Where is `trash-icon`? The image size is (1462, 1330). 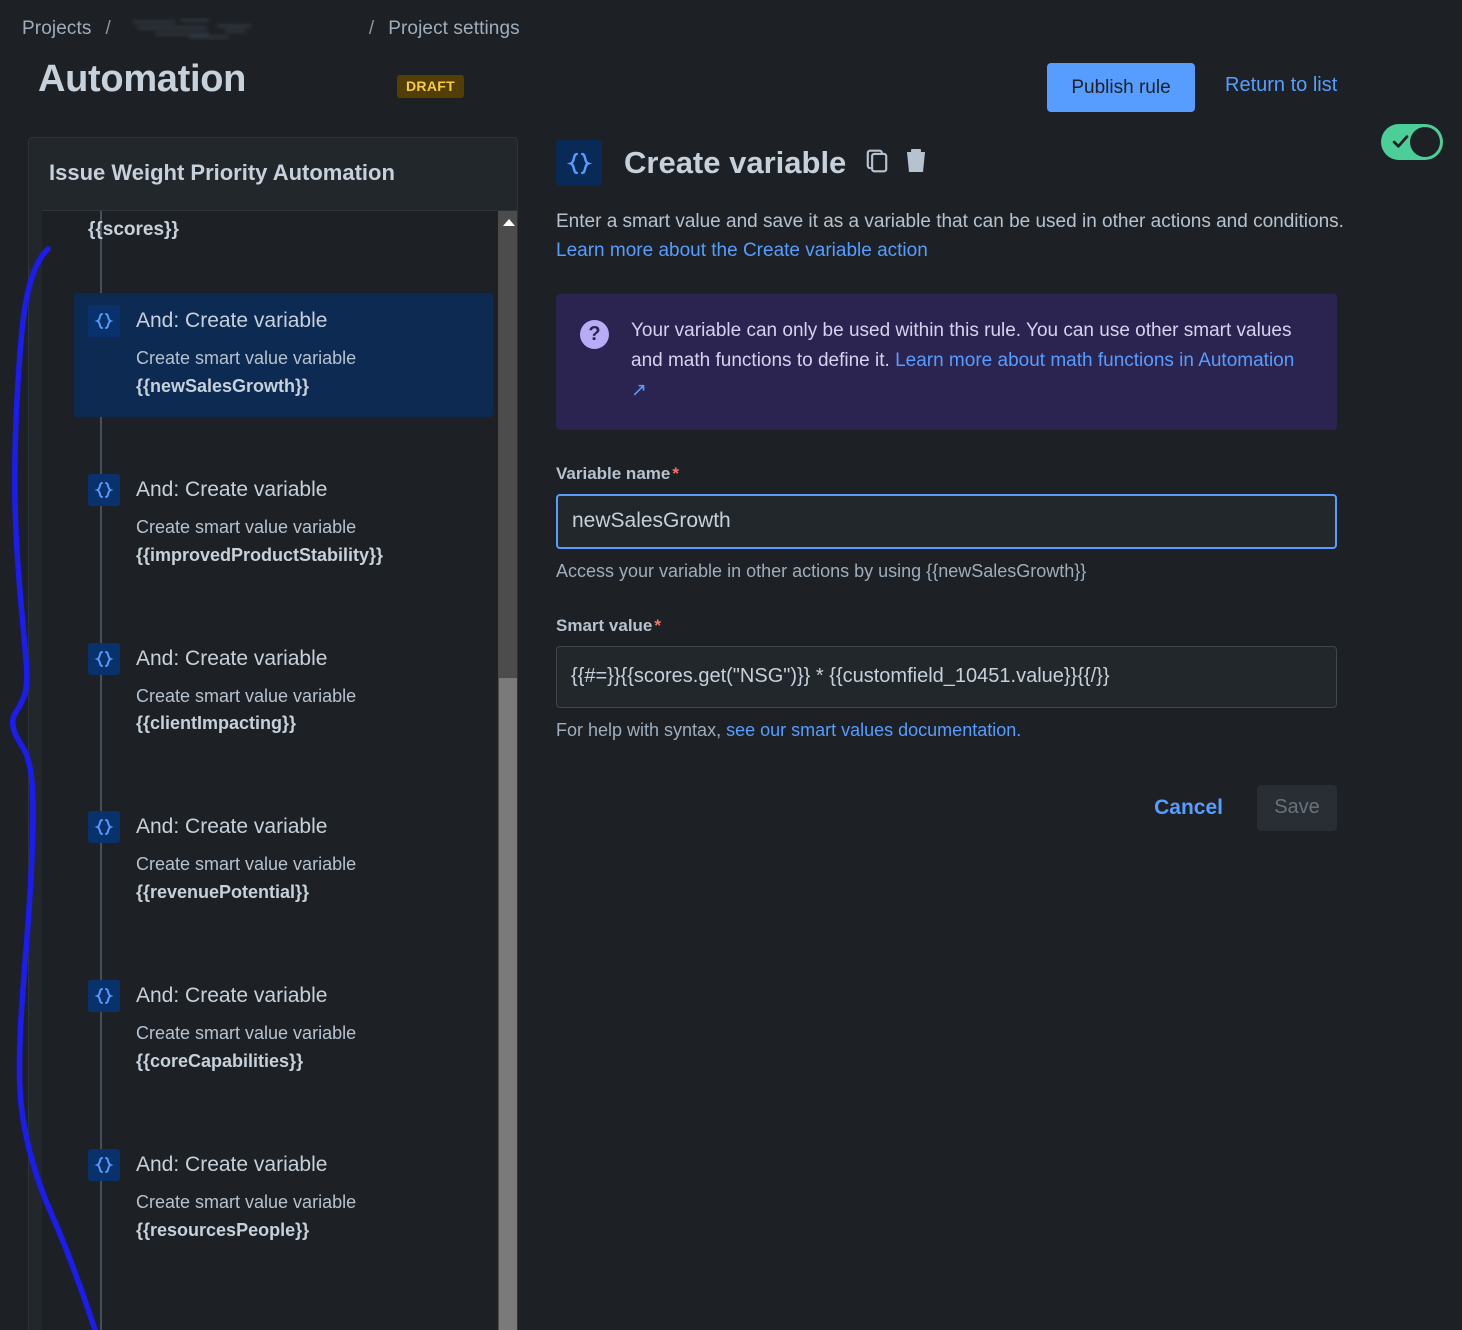
trash-icon is located at coordinates (916, 163).